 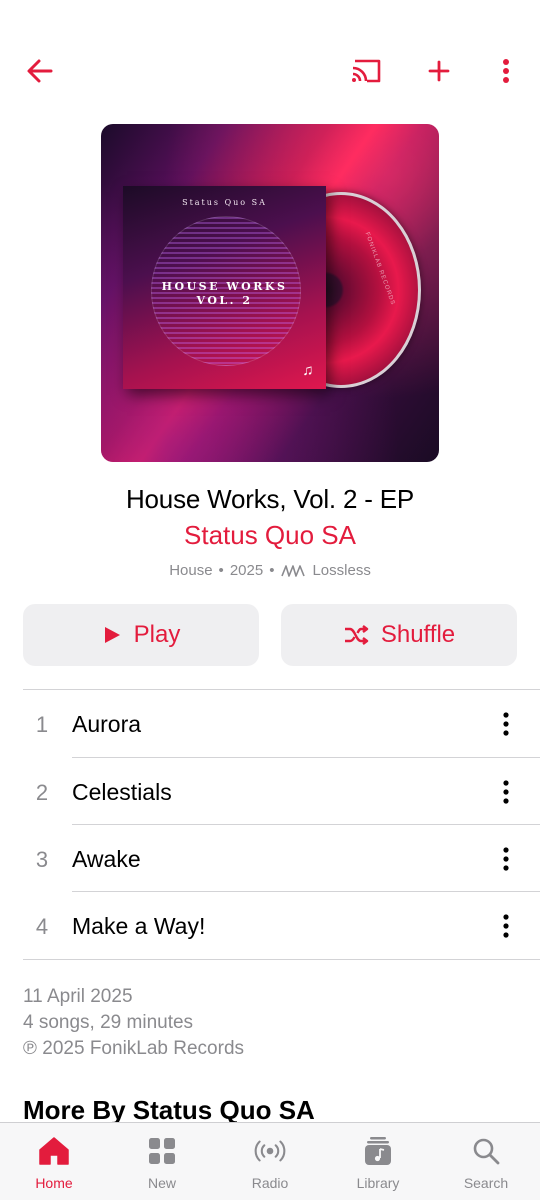 What do you see at coordinates (78, 996) in the screenshot?
I see `release-date: 11 April 2025` at bounding box center [78, 996].